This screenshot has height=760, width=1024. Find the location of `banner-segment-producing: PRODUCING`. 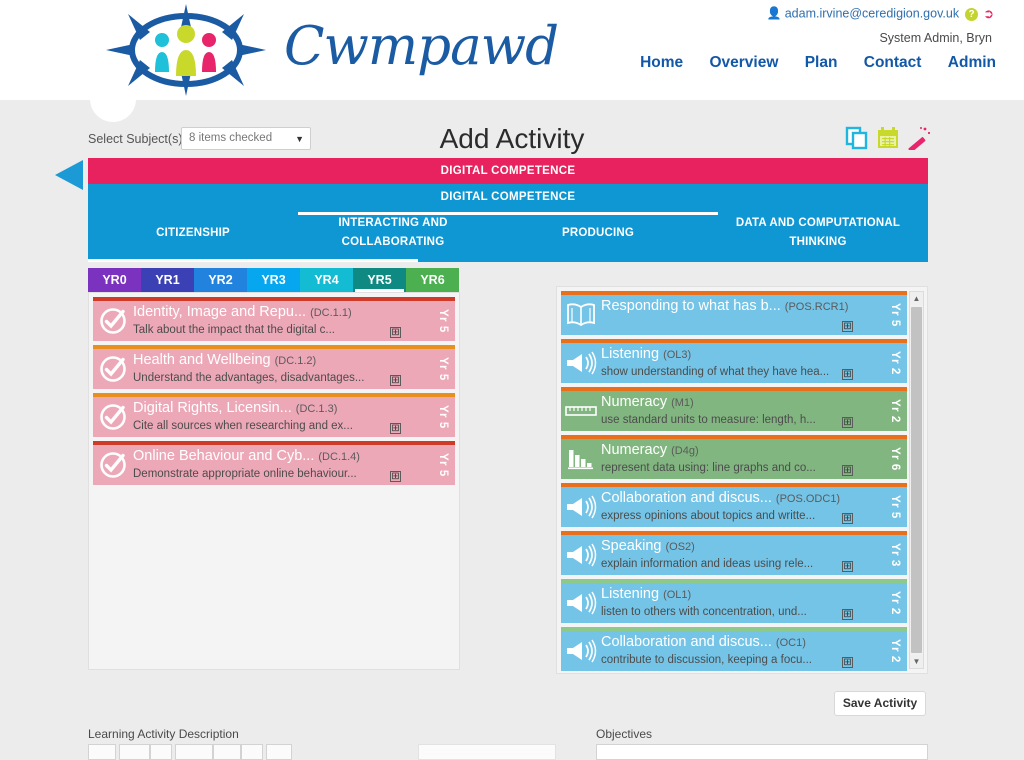

banner-segment-producing: PRODUCING is located at coordinates (598, 233).